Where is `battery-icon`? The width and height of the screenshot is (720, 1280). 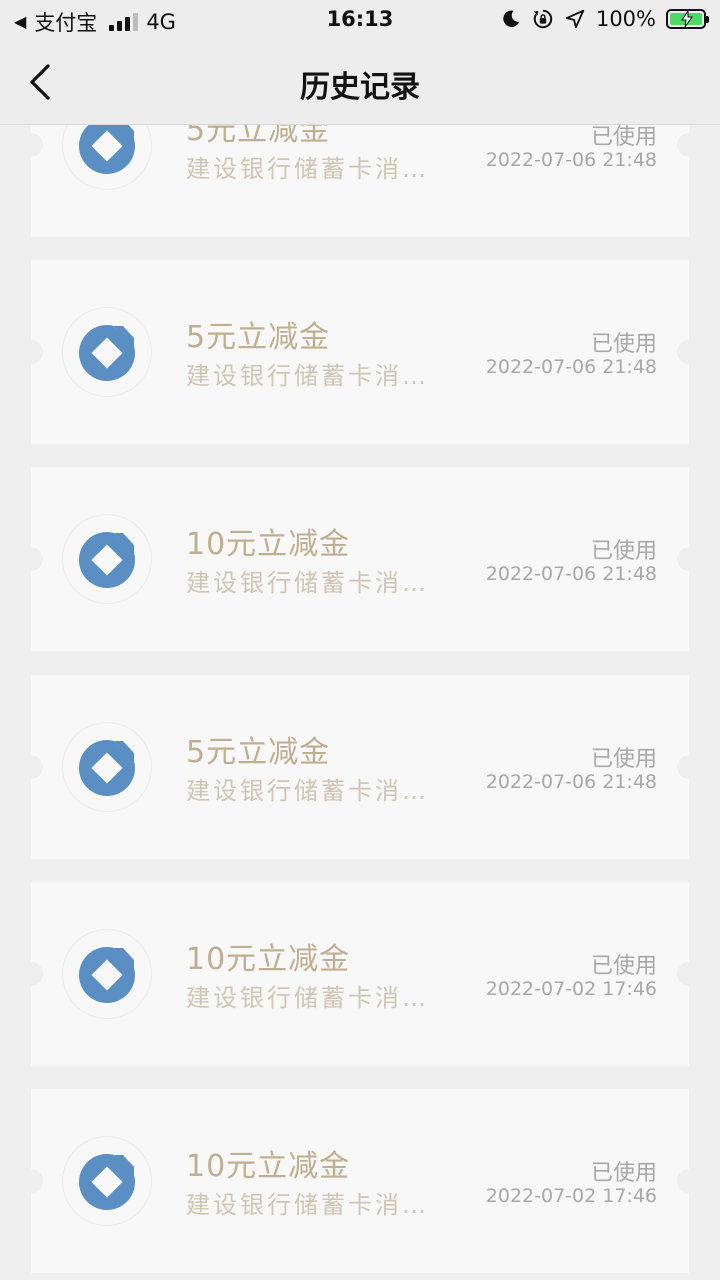
battery-icon is located at coordinates (687, 19).